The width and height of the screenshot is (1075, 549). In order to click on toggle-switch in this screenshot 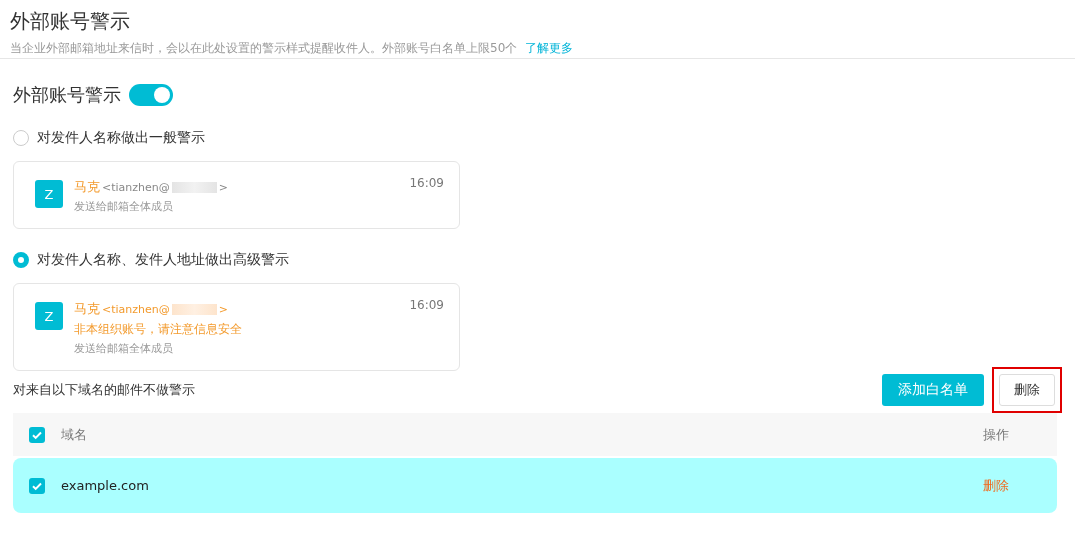, I will do `click(151, 95)`.